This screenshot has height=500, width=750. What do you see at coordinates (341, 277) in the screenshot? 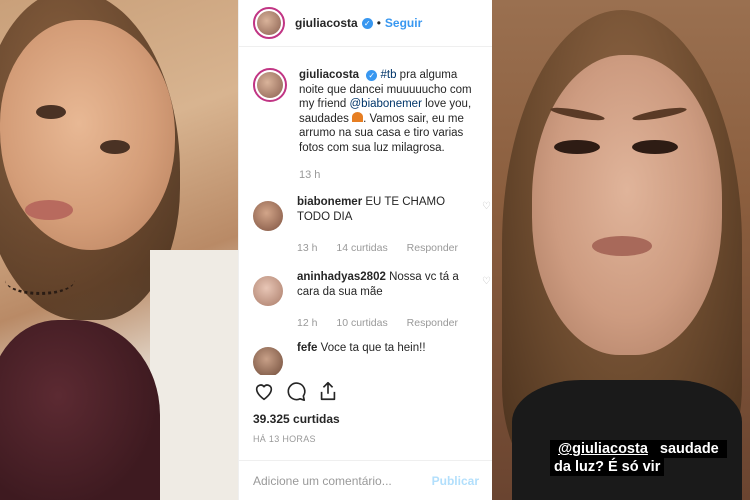
I see `comment-username: aninhadyas2802` at bounding box center [341, 277].